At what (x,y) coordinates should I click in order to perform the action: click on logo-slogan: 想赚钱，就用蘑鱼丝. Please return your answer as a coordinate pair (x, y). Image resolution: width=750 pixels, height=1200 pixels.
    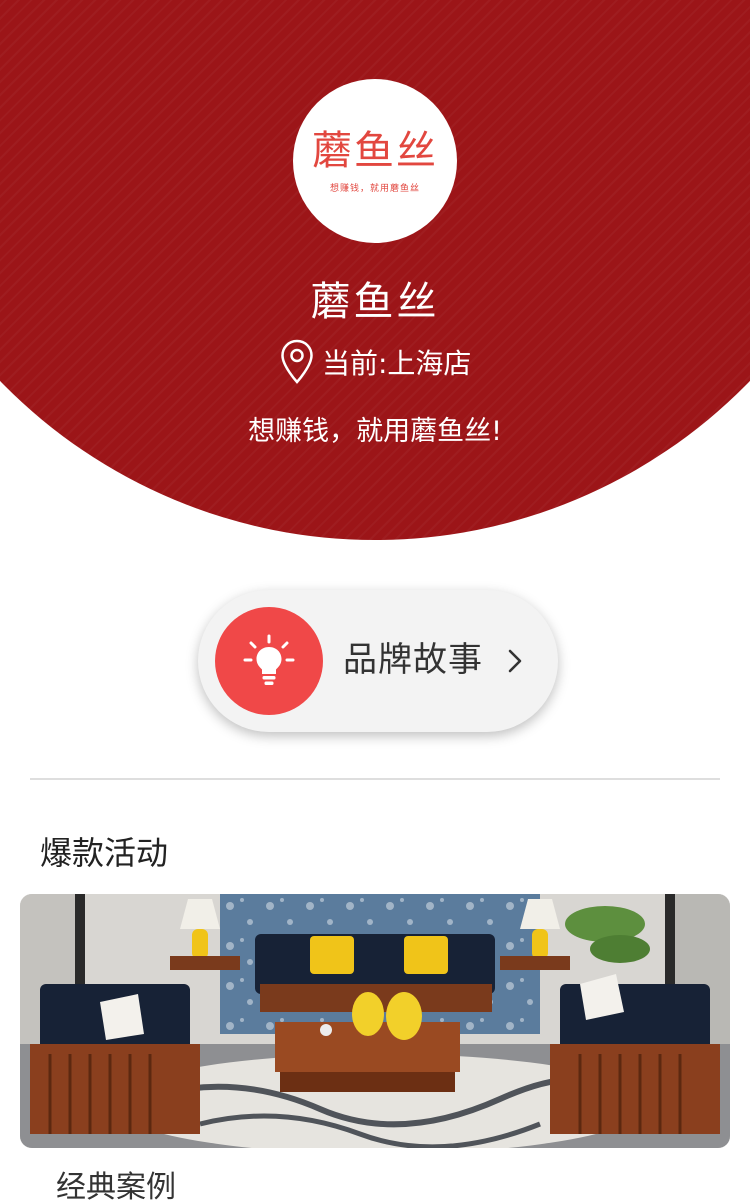
    Looking at the image, I should click on (374, 188).